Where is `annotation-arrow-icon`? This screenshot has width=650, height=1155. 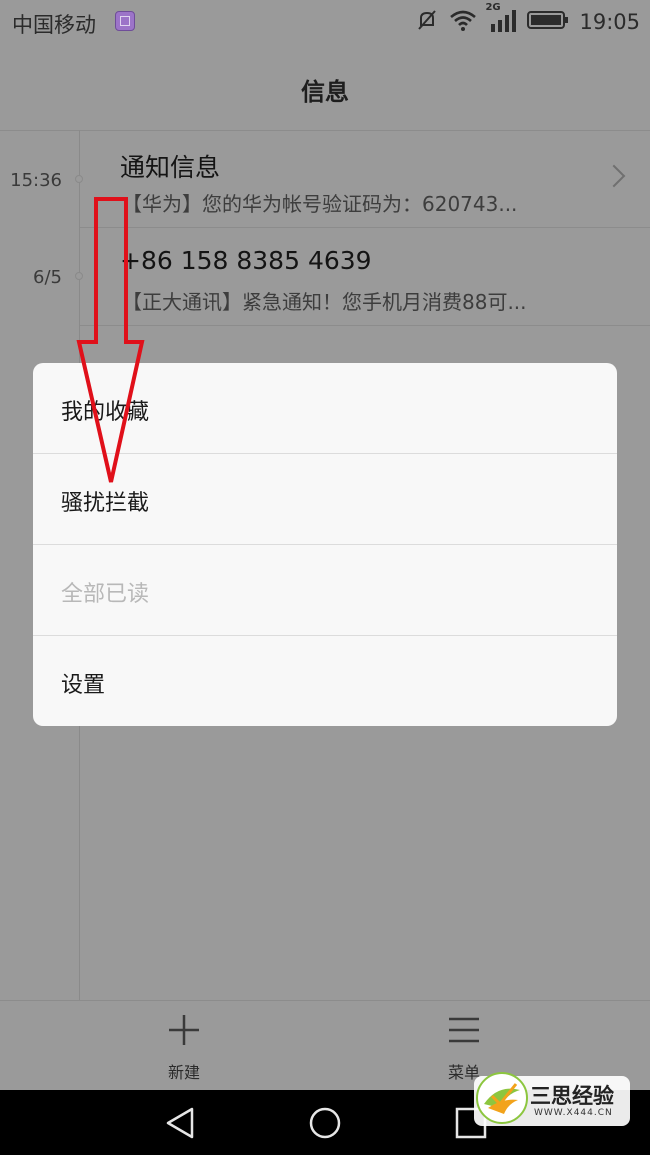
annotation-arrow-icon is located at coordinates (110, 340).